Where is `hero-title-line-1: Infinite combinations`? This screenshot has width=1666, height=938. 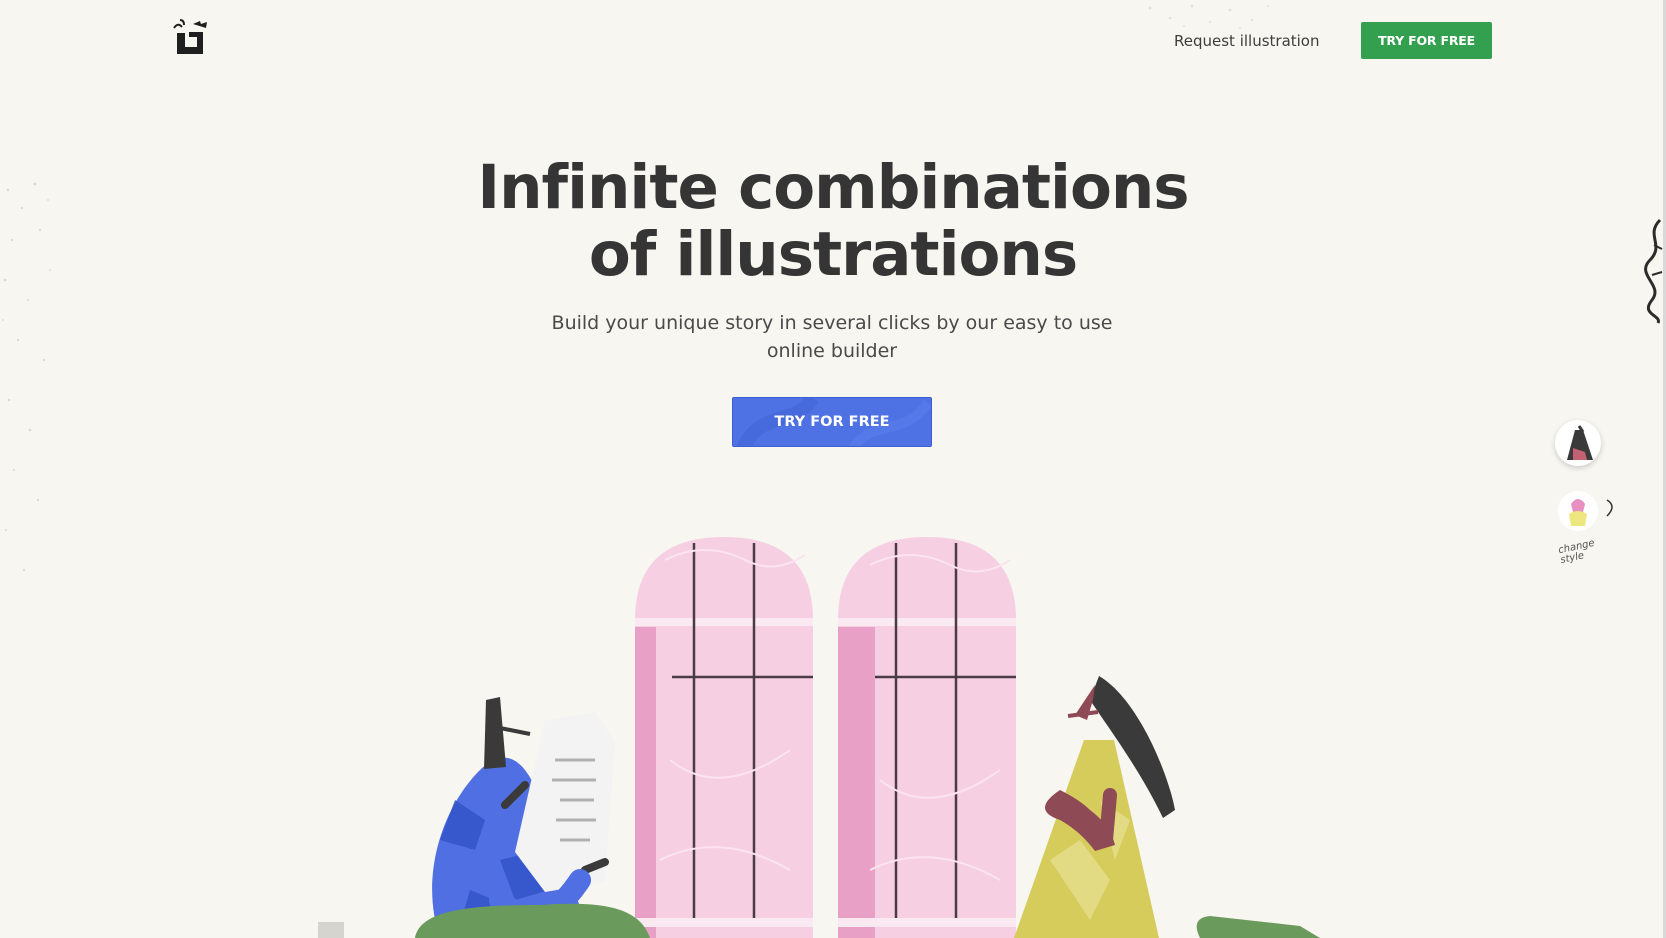
hero-title-line-1: Infinite combinations is located at coordinates (833, 187).